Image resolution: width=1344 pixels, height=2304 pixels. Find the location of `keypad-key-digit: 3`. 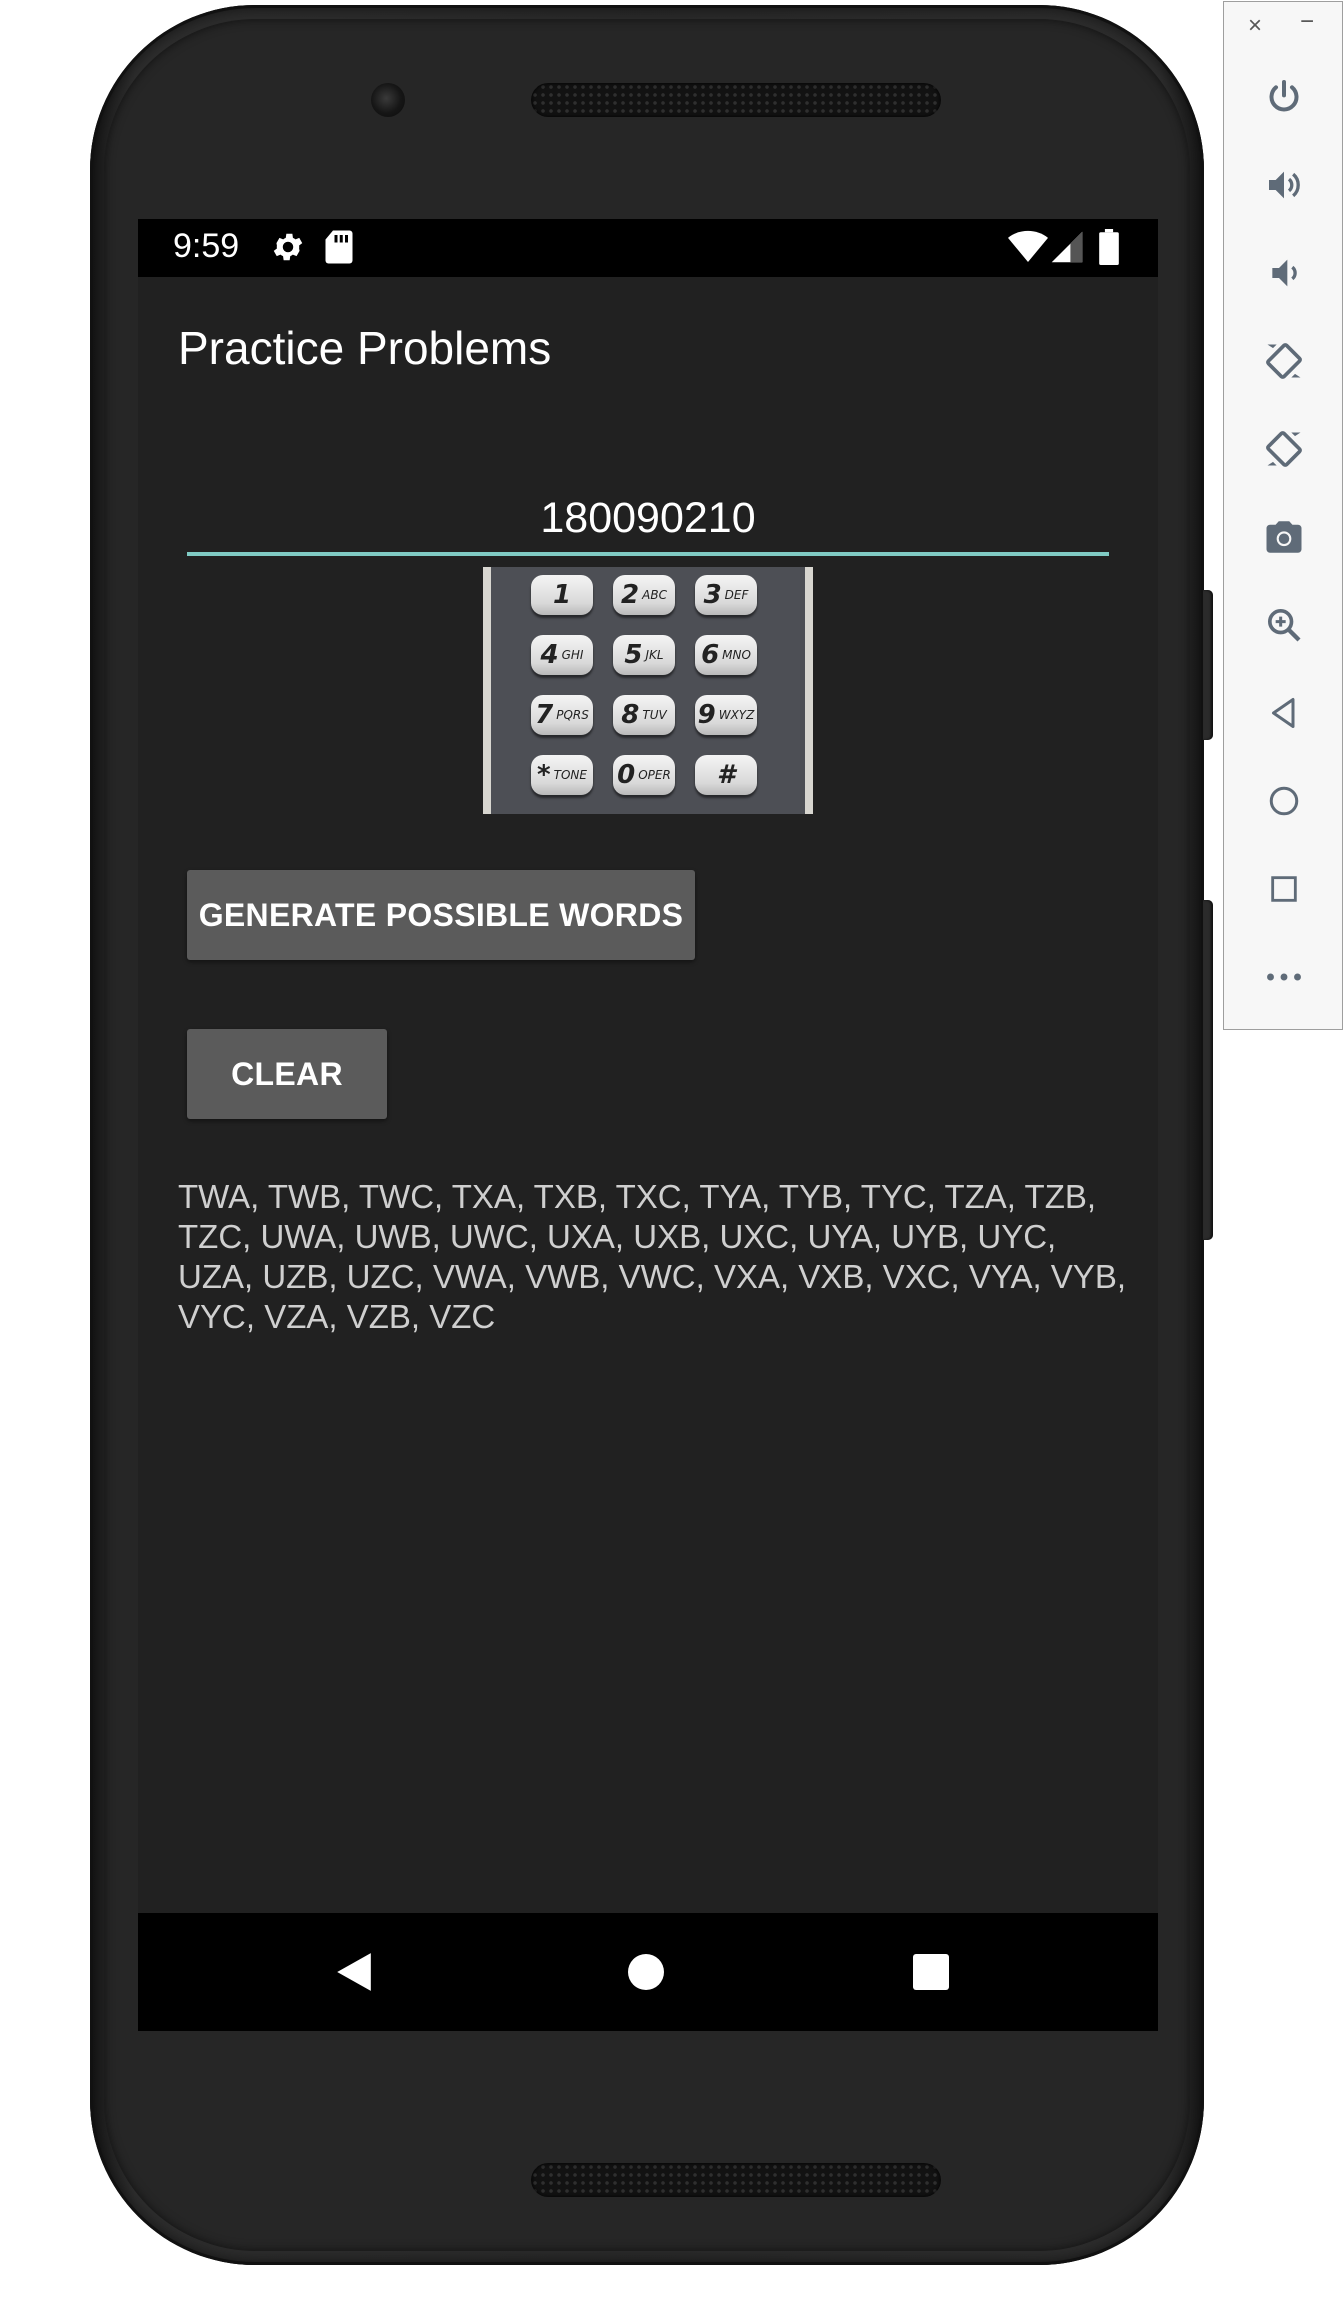

keypad-key-digit: 3 is located at coordinates (712, 595).